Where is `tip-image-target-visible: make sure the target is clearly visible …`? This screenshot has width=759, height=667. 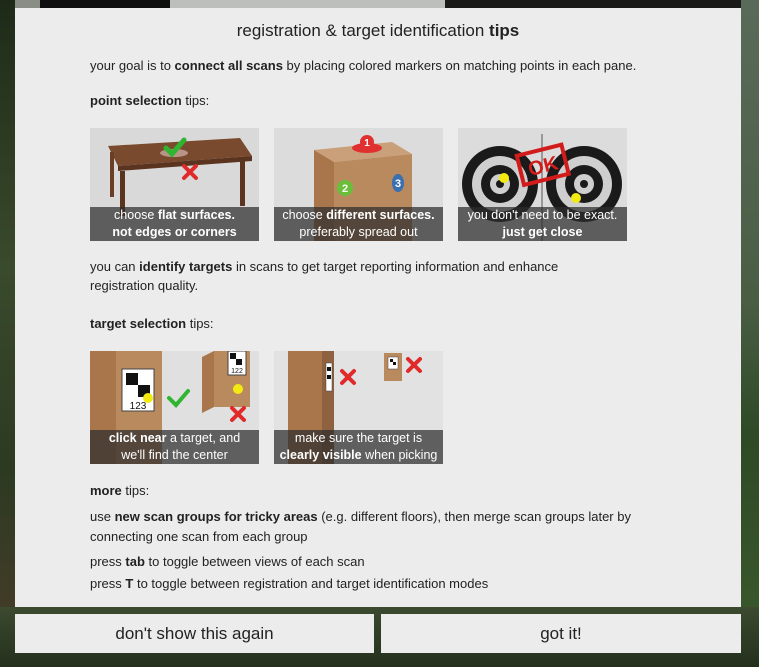 tip-image-target-visible: make sure the target is clearly visible … is located at coordinates (358, 407).